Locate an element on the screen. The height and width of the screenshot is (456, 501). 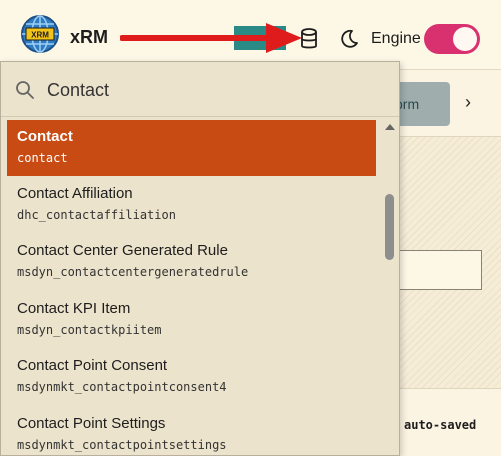
engine-label: Engine is located at coordinates (396, 38).